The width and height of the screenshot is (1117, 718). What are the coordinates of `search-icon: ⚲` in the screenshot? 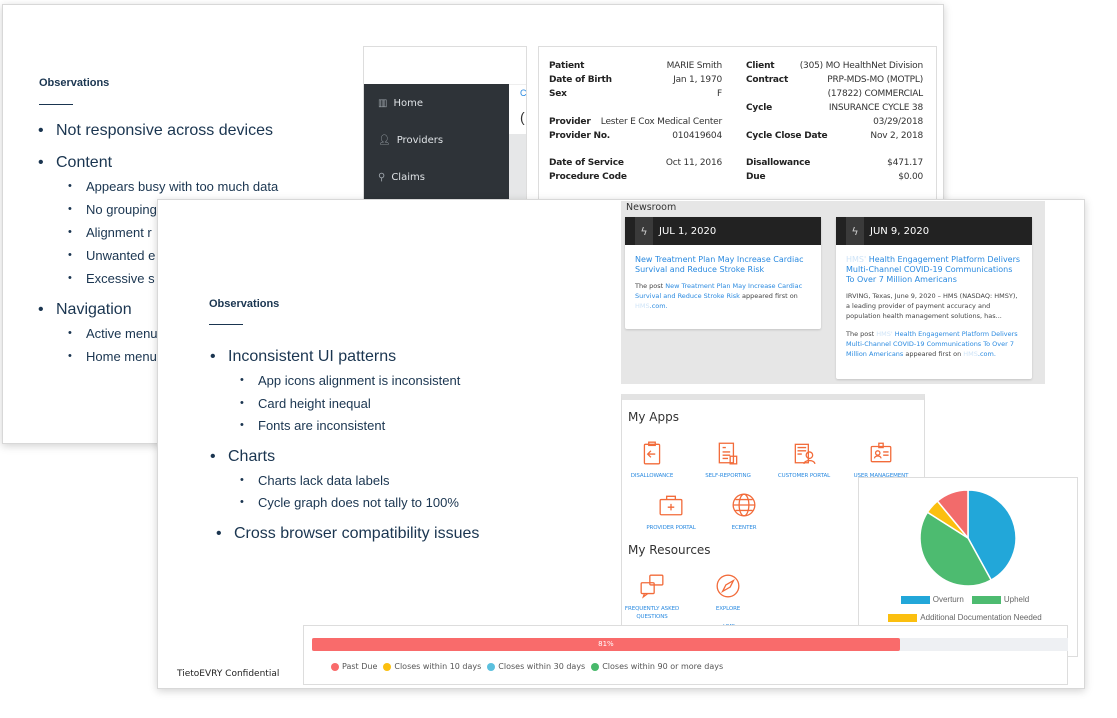 It's located at (382, 177).